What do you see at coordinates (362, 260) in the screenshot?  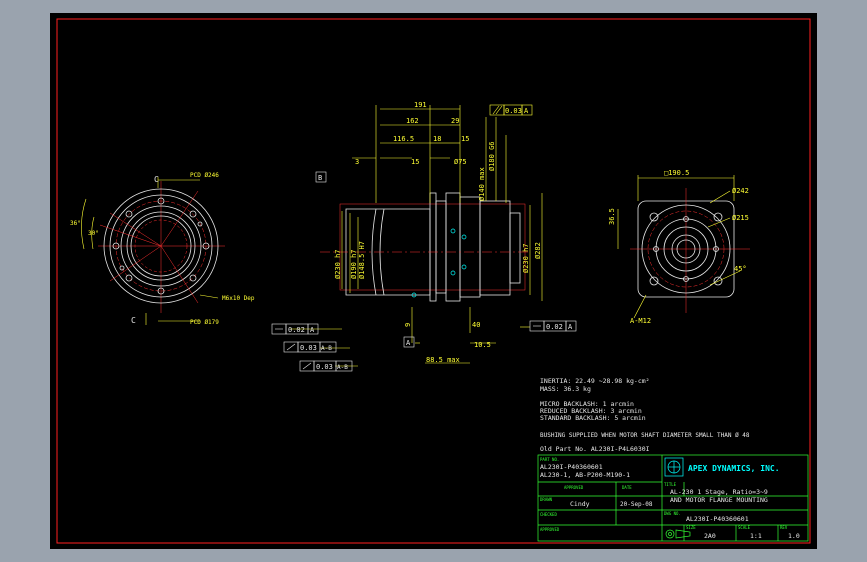 I see `dim-v148-5: Ø148.5 H7` at bounding box center [362, 260].